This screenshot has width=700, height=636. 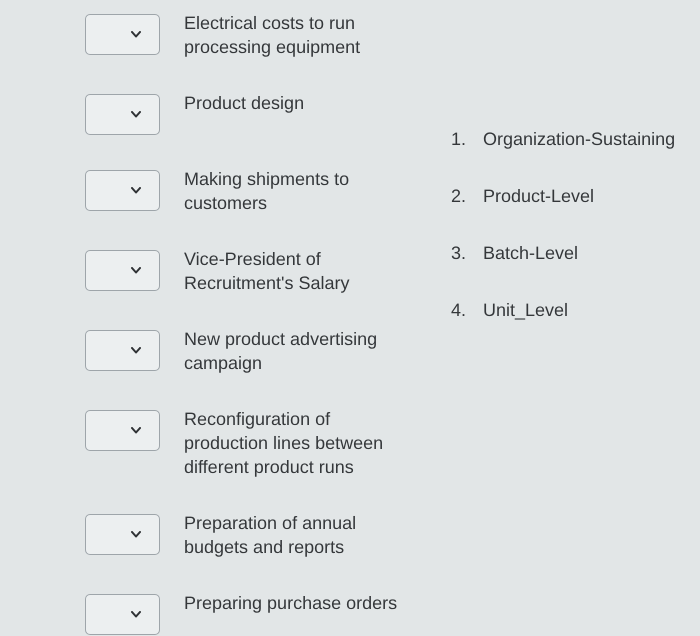 I want to click on item-description: Product design, so click(x=245, y=103).